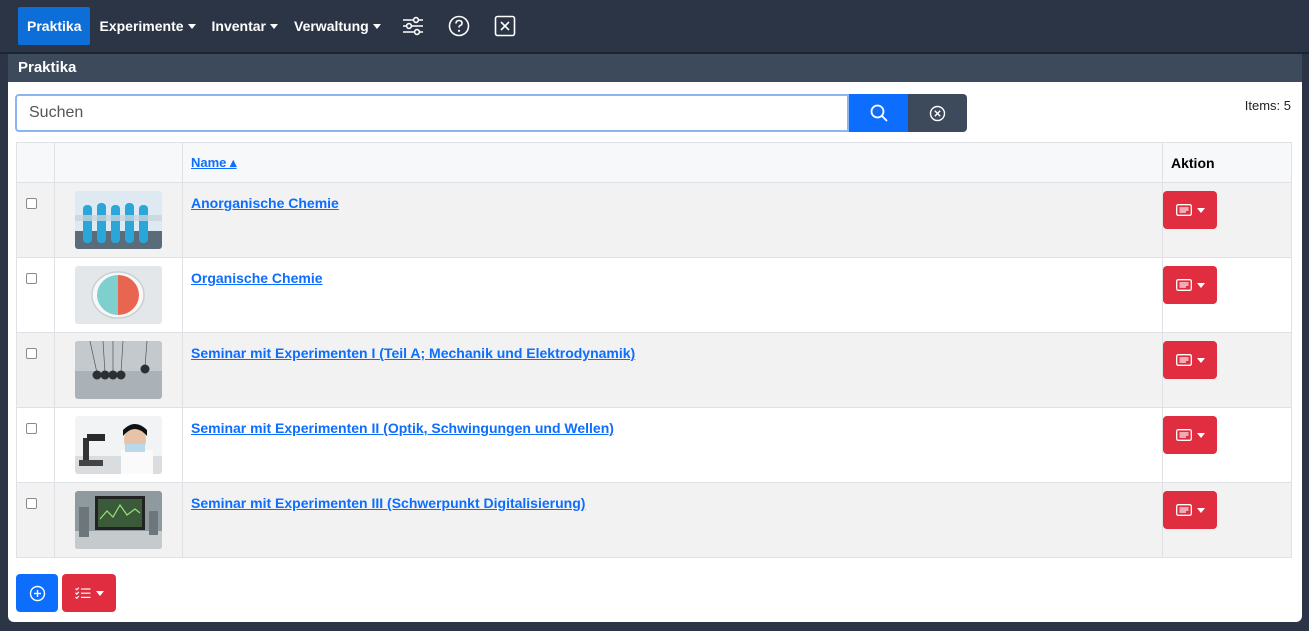 This screenshot has height=631, width=1309. What do you see at coordinates (655, 68) in the screenshot?
I see `page-title: Praktika` at bounding box center [655, 68].